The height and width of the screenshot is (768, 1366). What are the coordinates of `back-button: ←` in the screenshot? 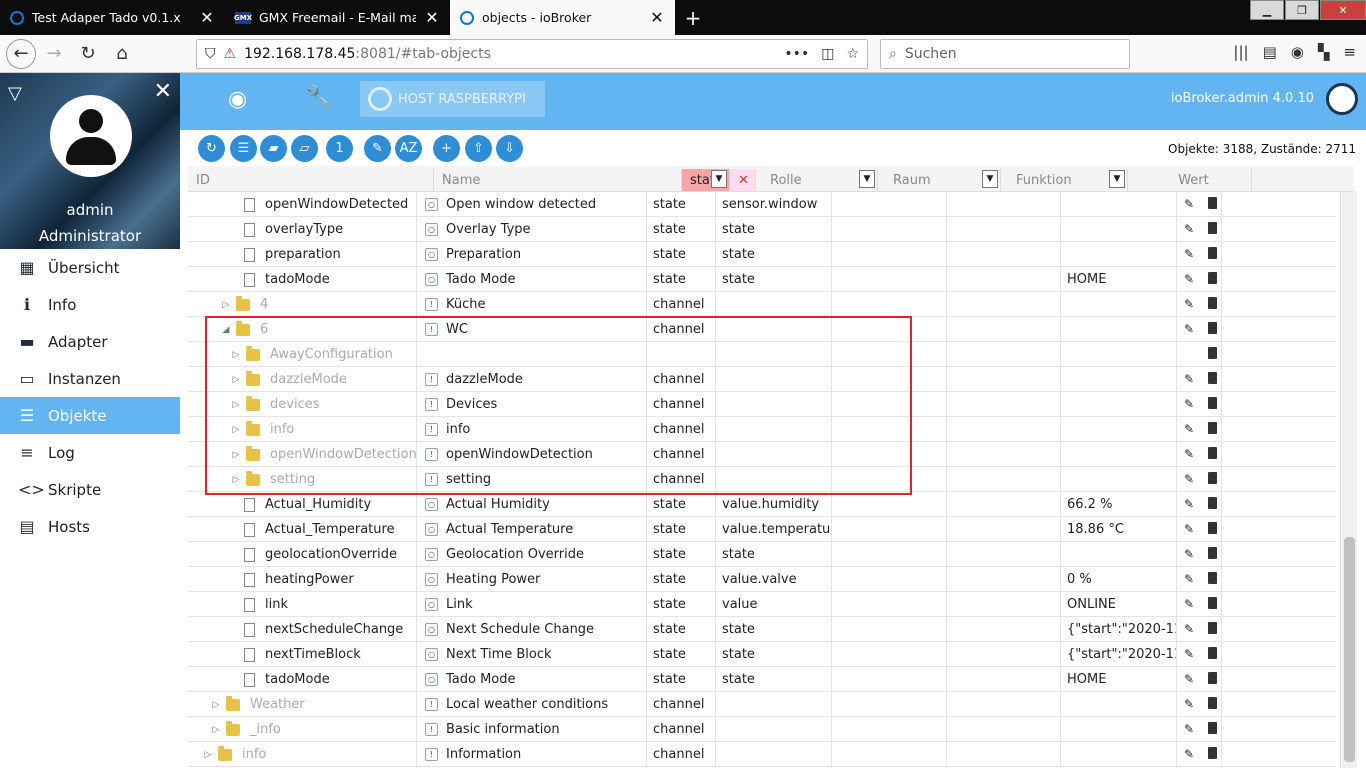 It's located at (21, 53).